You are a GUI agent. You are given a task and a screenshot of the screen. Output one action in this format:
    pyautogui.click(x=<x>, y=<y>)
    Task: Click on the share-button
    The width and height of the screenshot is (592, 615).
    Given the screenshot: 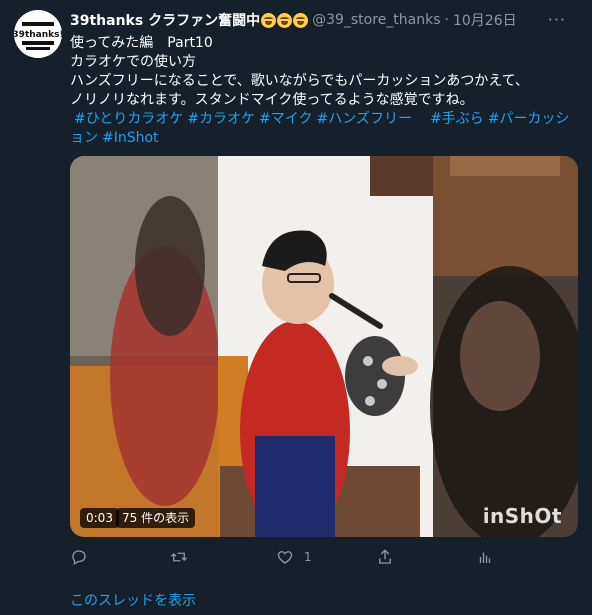 What is the action you would take?
    pyautogui.click(x=390, y=557)
    